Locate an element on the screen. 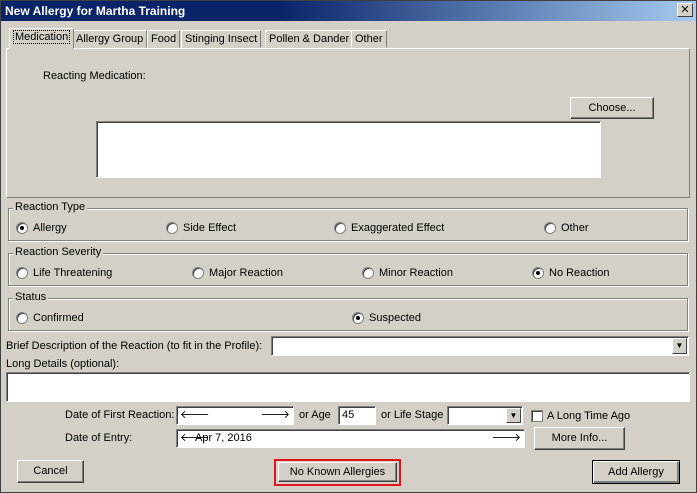 The height and width of the screenshot is (493, 697). reaction-severity-label: Reaction Severity is located at coordinates (58, 252).